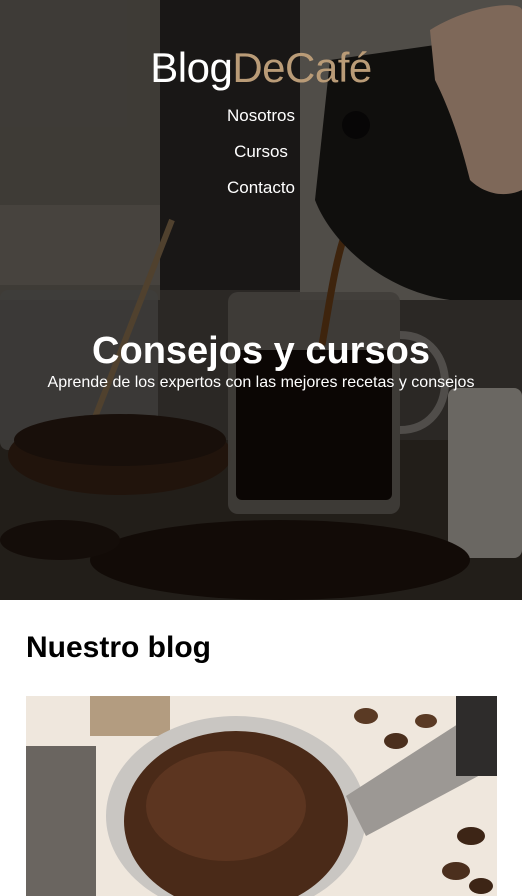 This screenshot has width=522, height=896. What do you see at coordinates (118, 647) in the screenshot?
I see `blog-heading: Nuestro blog` at bounding box center [118, 647].